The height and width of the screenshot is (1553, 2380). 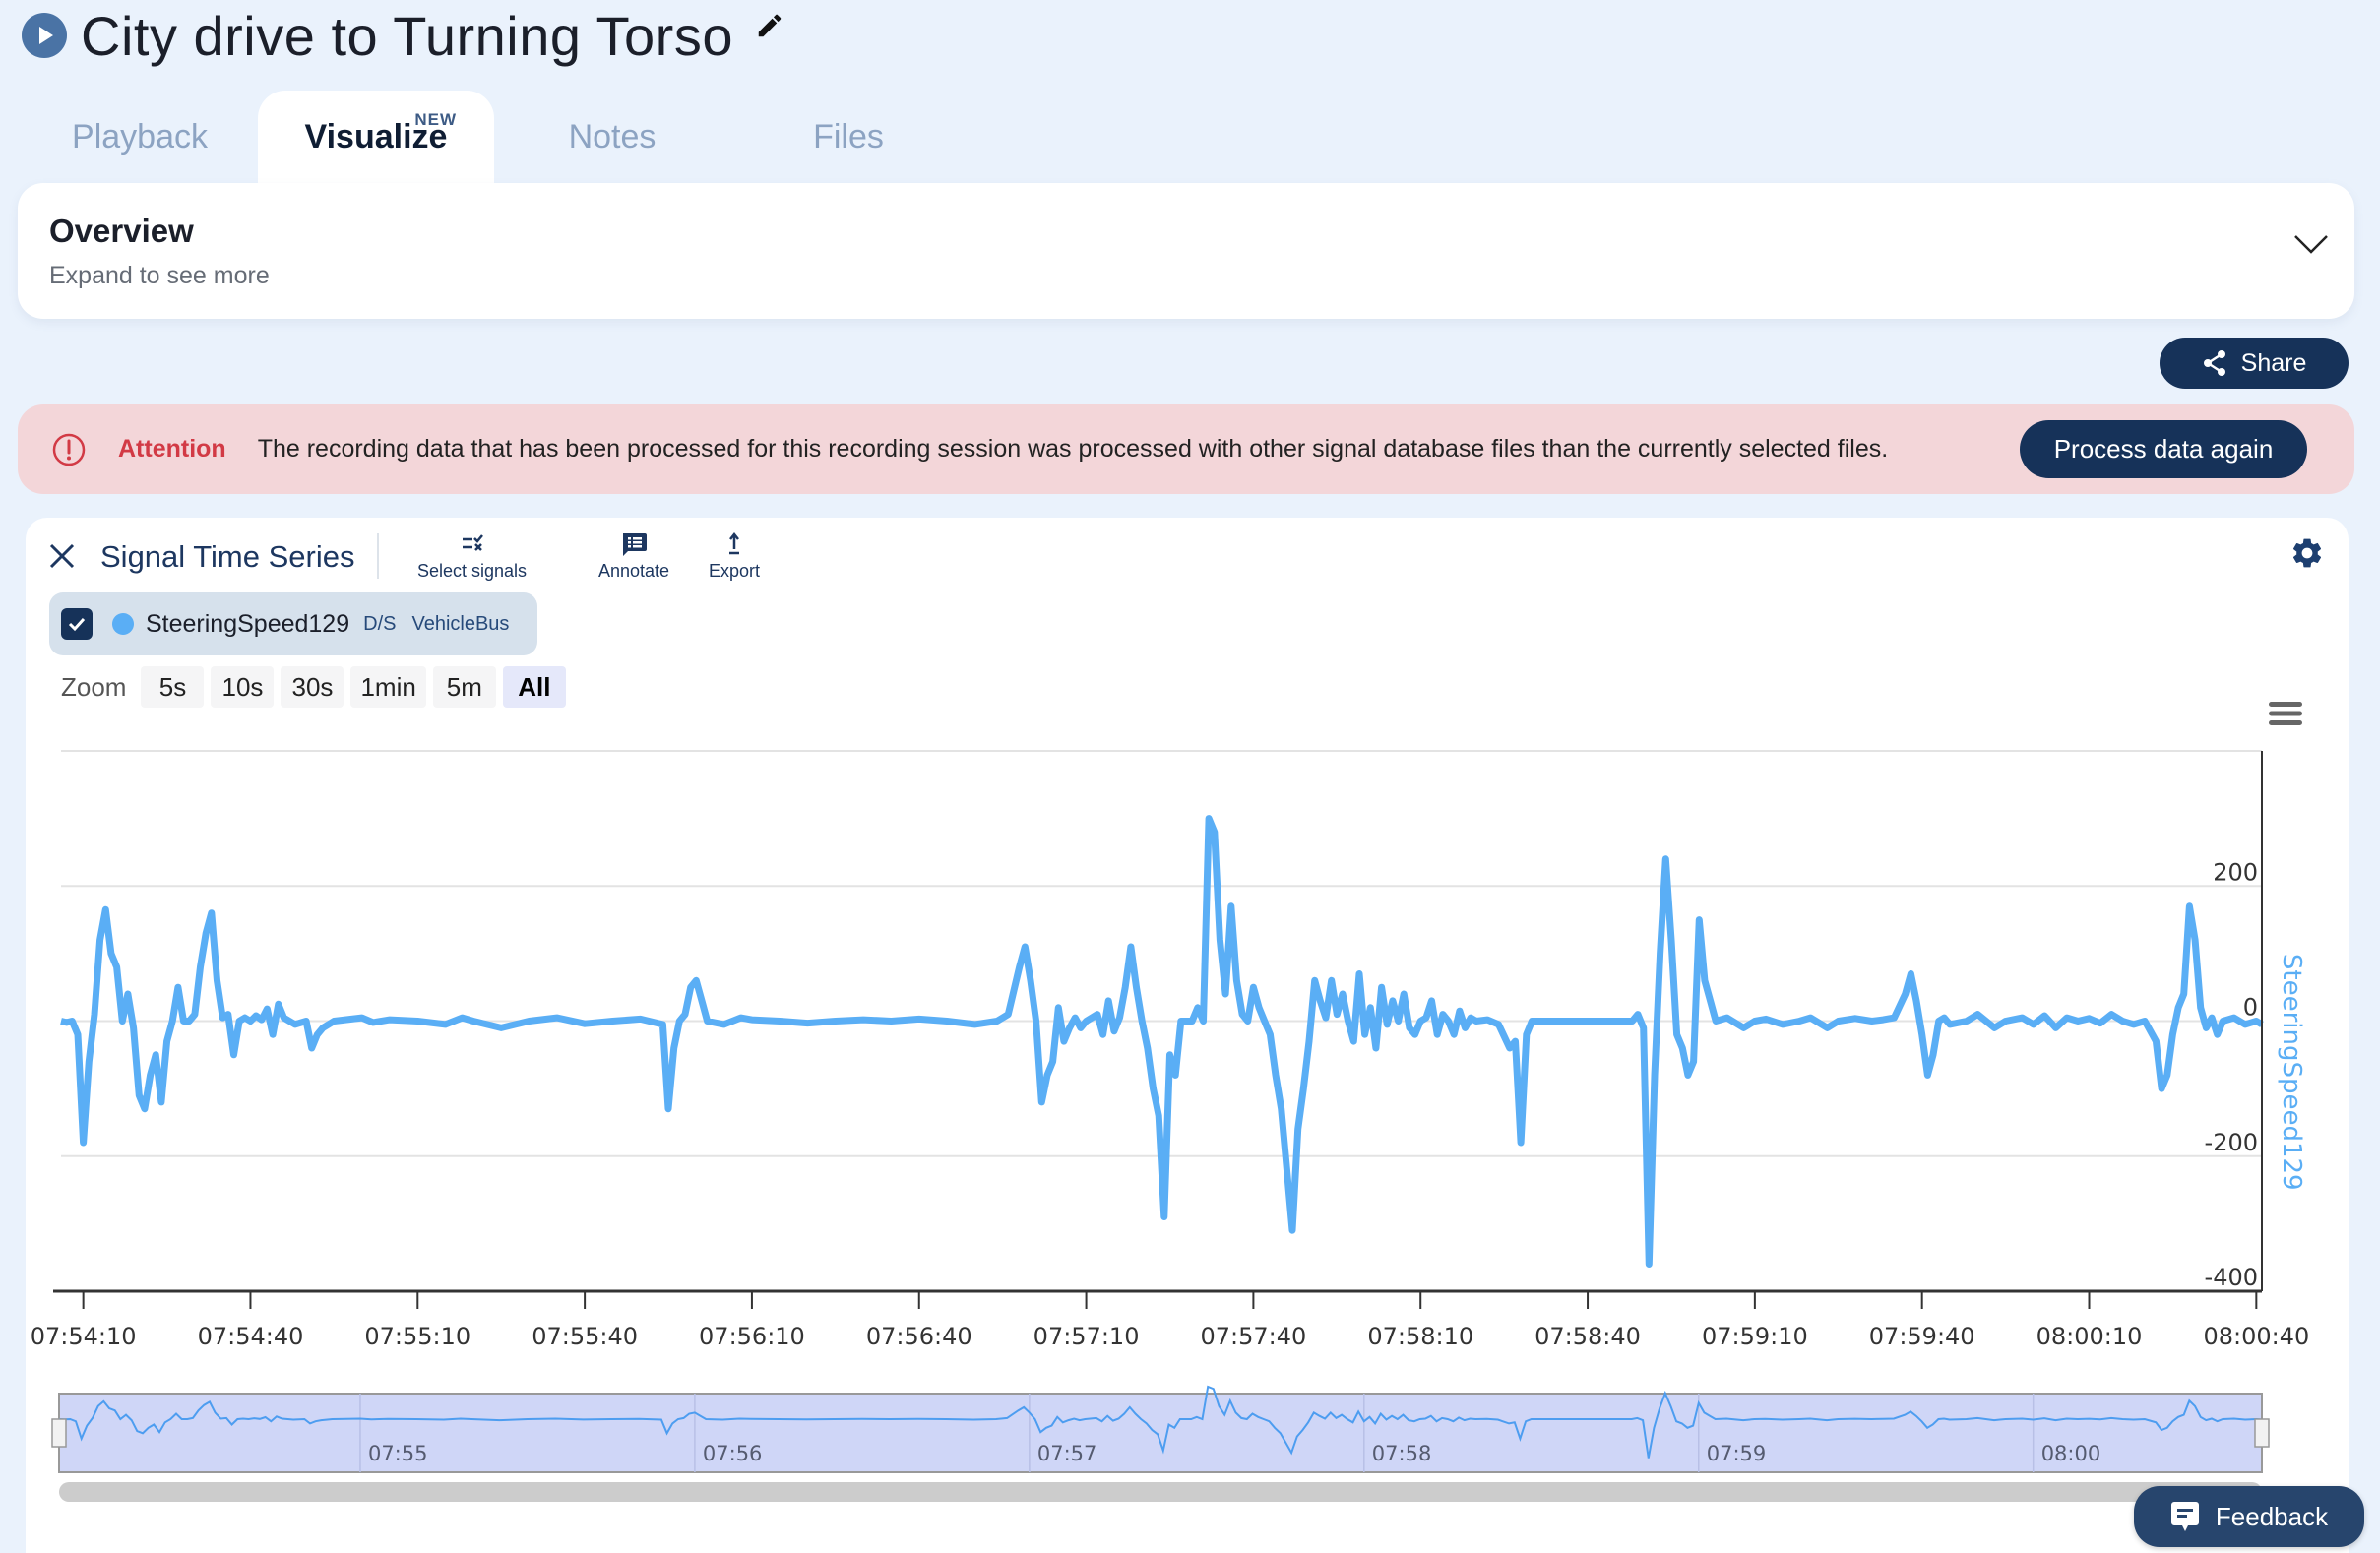 What do you see at coordinates (59, 1433) in the screenshot?
I see `navigator-handle-left` at bounding box center [59, 1433].